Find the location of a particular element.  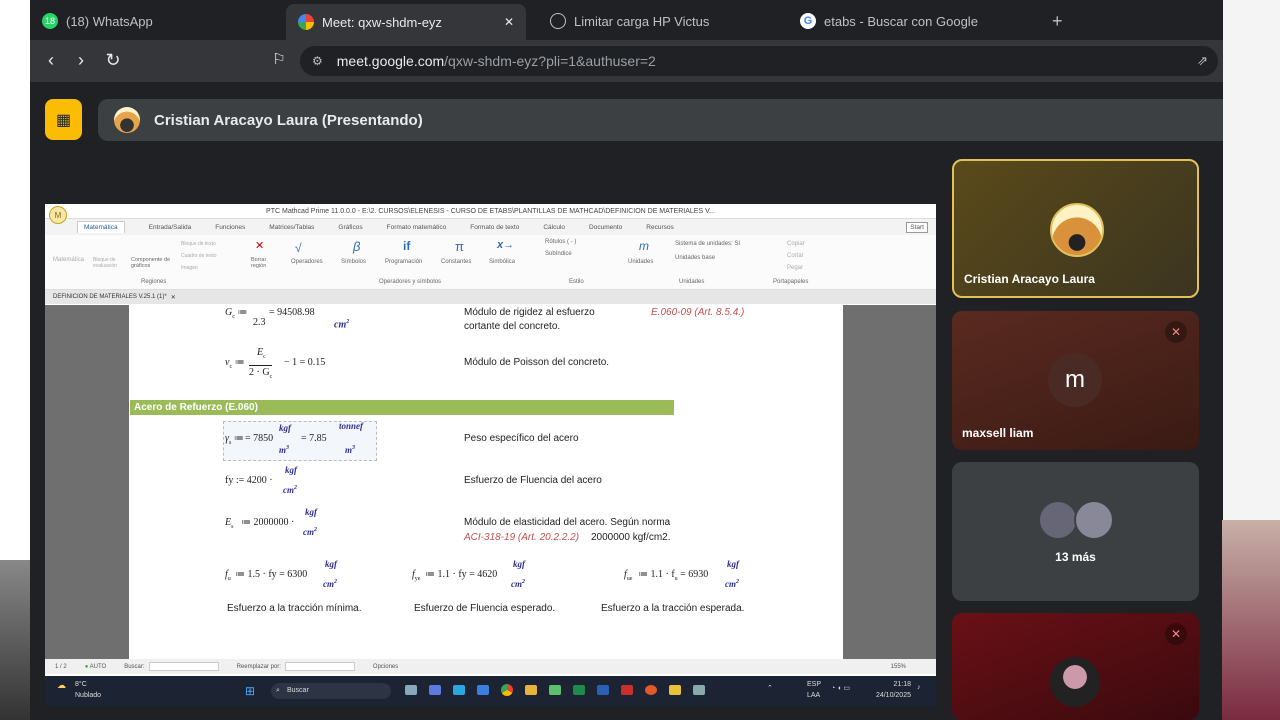

tab-matrices: Matrices/Tablas is located at coordinates (291, 227).